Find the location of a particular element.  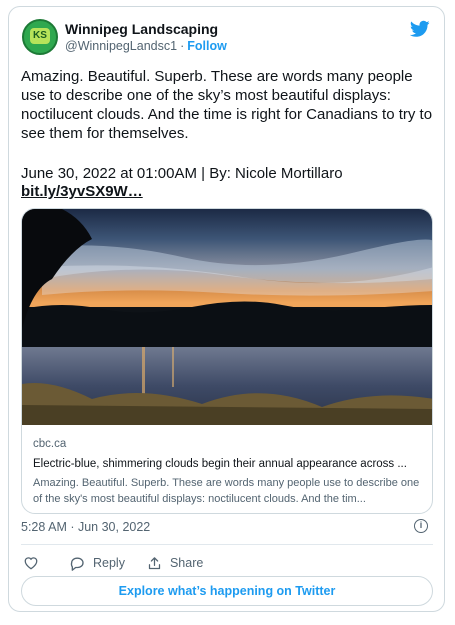

avatar: KS is located at coordinates (40, 37).